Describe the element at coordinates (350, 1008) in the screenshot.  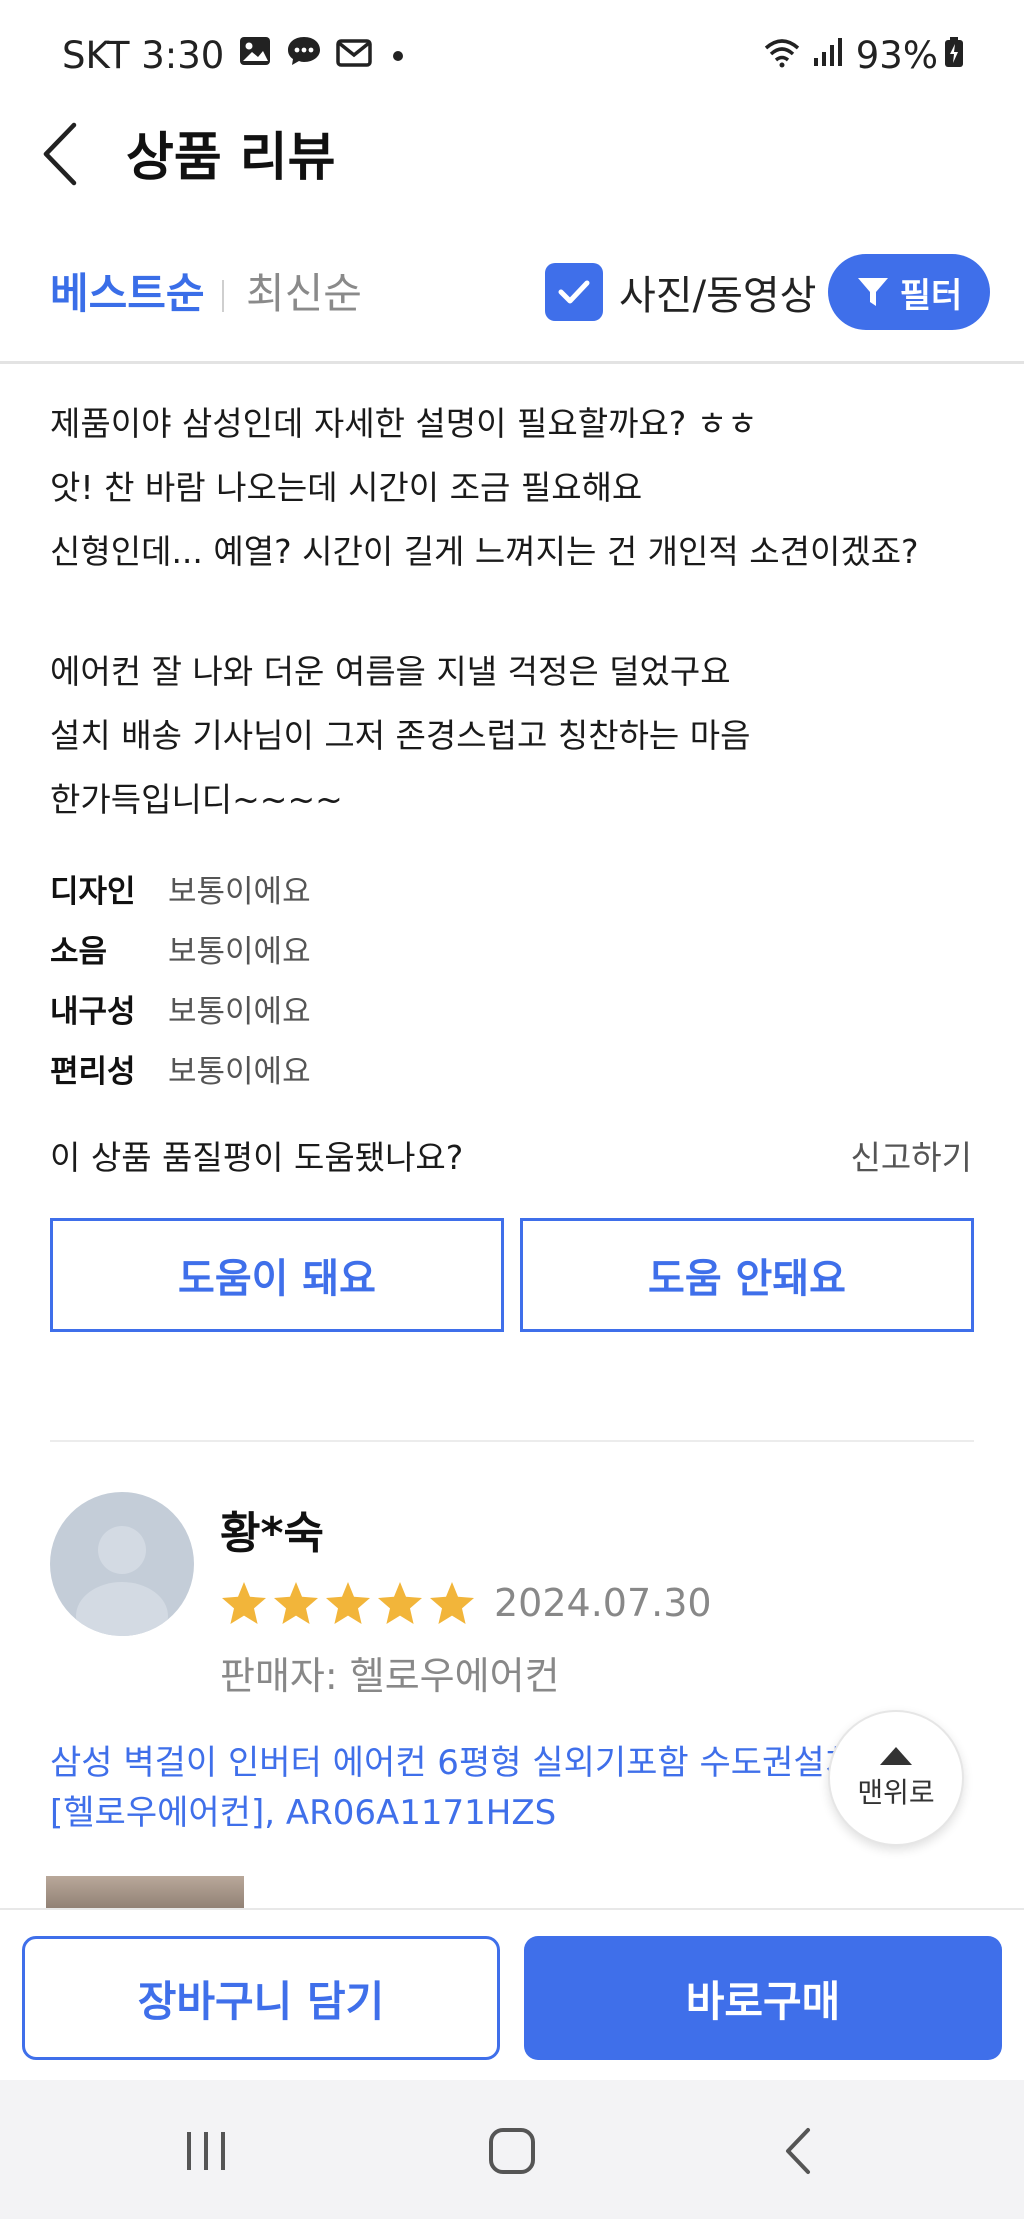
I see `attribute-row: 내구성 보통이에요` at that location.